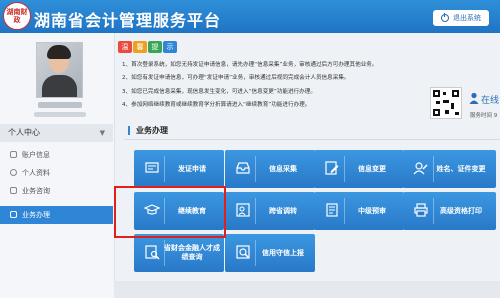  What do you see at coordinates (372, 210) in the screenshot?
I see `tile-label: 中级预审` at bounding box center [372, 210].